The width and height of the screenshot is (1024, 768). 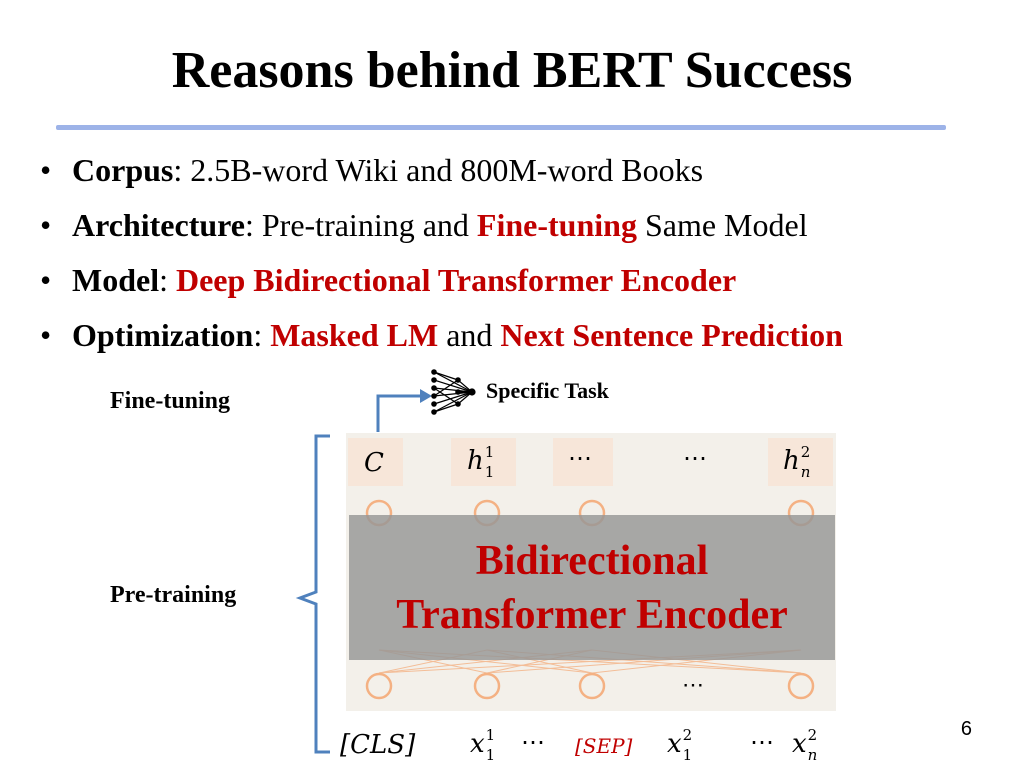 What do you see at coordinates (592, 587) in the screenshot?
I see `transformer-encoder-box: Bidirectional Transformer Encoder` at bounding box center [592, 587].